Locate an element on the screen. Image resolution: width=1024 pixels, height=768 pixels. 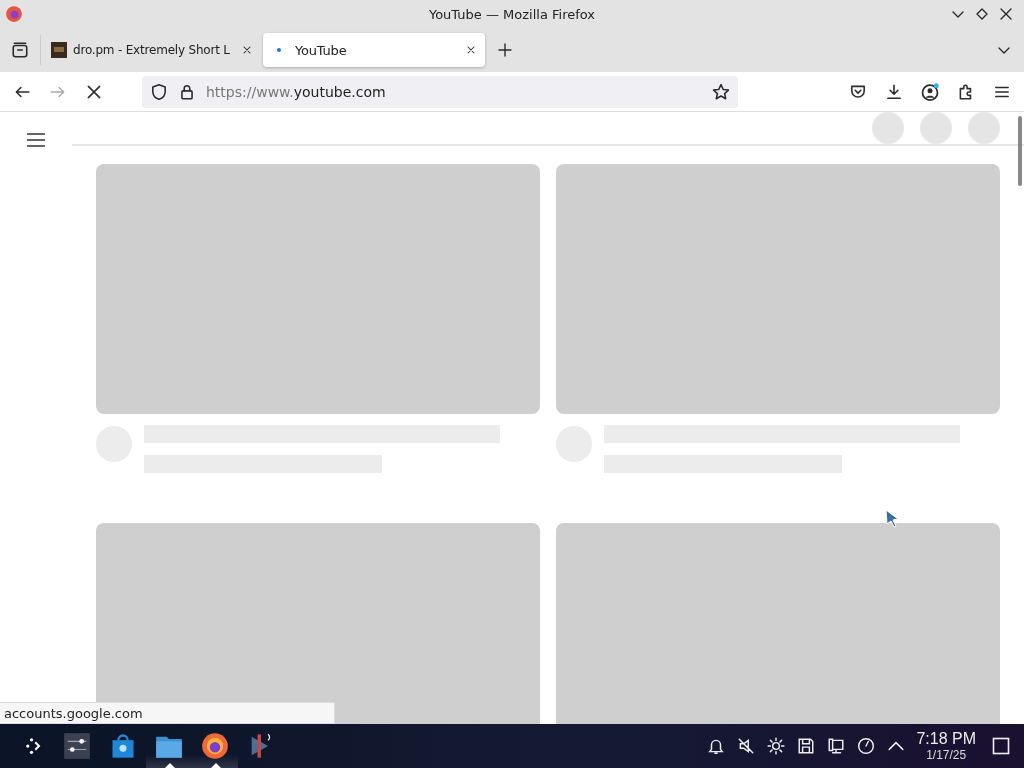
browser-tab: YouTube is located at coordinates (374, 50).